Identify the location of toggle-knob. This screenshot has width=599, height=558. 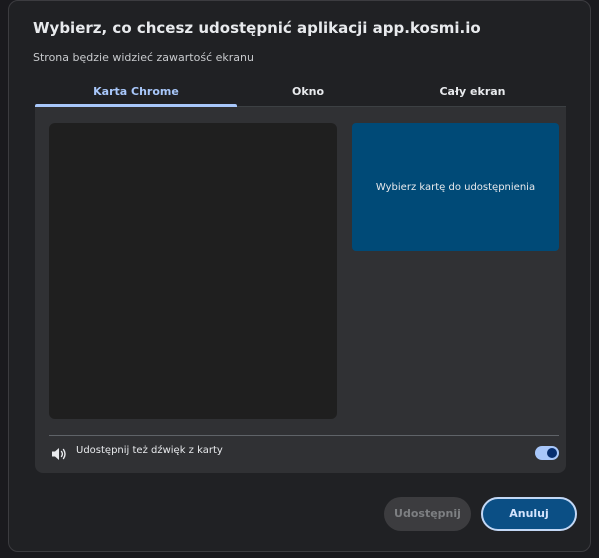
(552, 453).